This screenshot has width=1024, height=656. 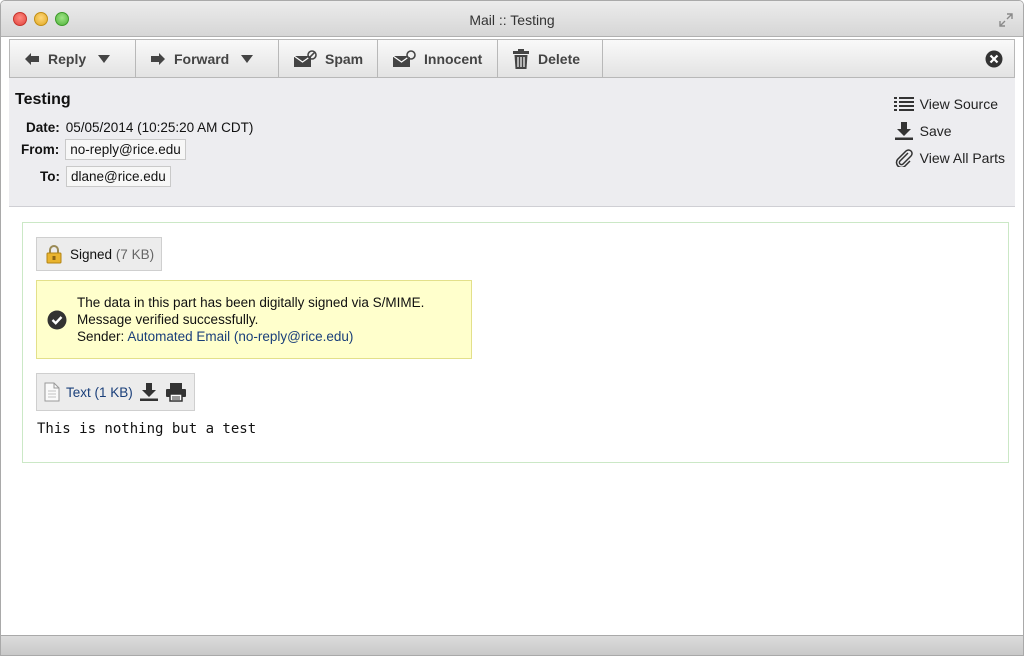 I want to click on delete-label: Delete, so click(x=559, y=58).